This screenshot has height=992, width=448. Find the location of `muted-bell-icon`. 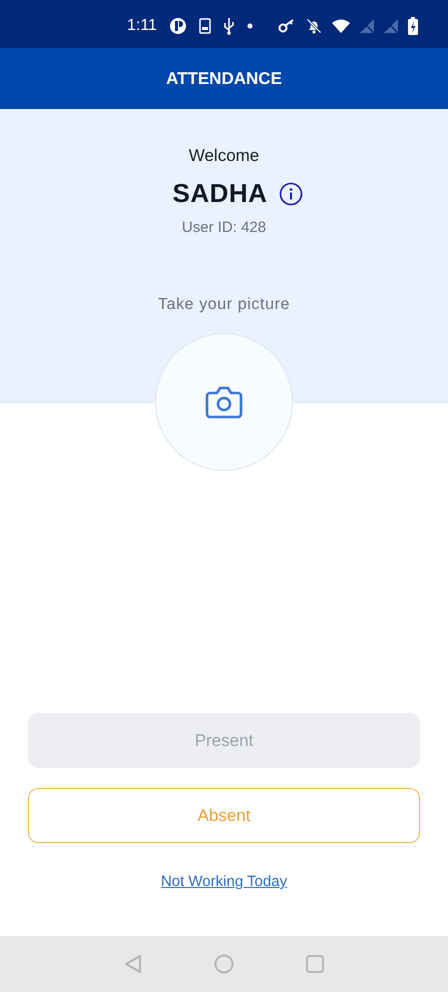

muted-bell-icon is located at coordinates (314, 26).